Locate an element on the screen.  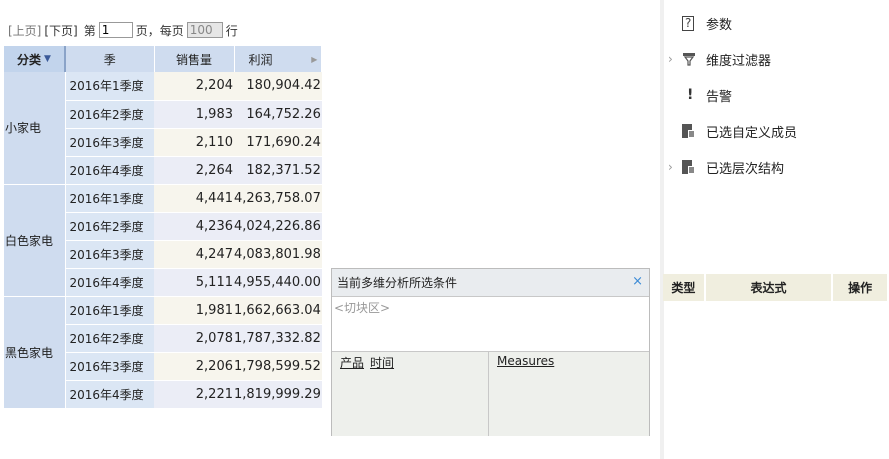
expression-table: 类型 表达式 操作 is located at coordinates (776, 287).